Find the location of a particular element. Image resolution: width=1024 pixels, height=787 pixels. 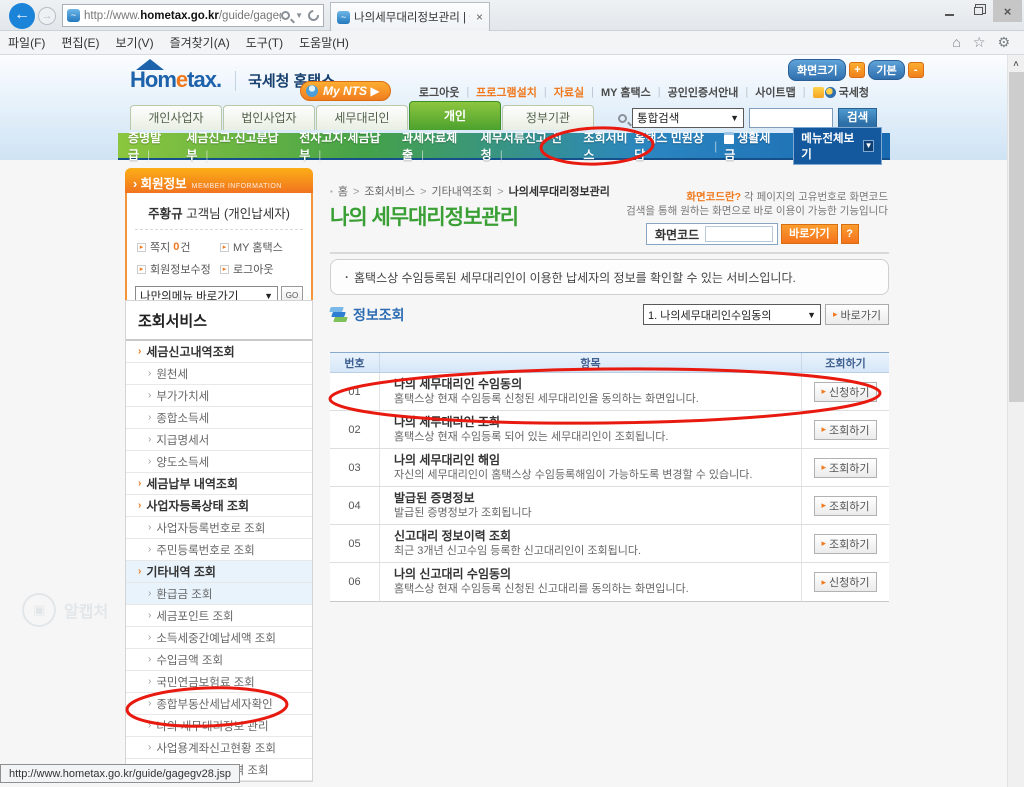

refresh-icon is located at coordinates (313, 15).